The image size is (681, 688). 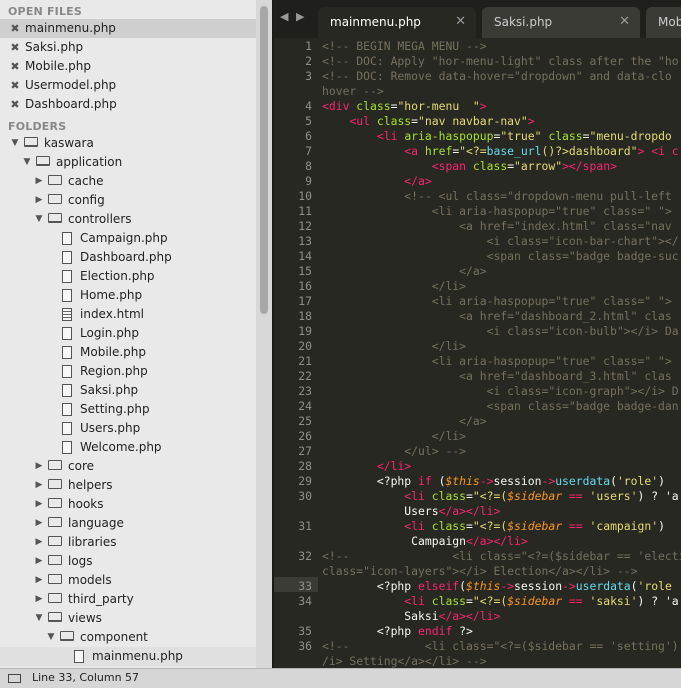 What do you see at coordinates (128, 143) in the screenshot?
I see `tree-item: ▼ kaswara` at bounding box center [128, 143].